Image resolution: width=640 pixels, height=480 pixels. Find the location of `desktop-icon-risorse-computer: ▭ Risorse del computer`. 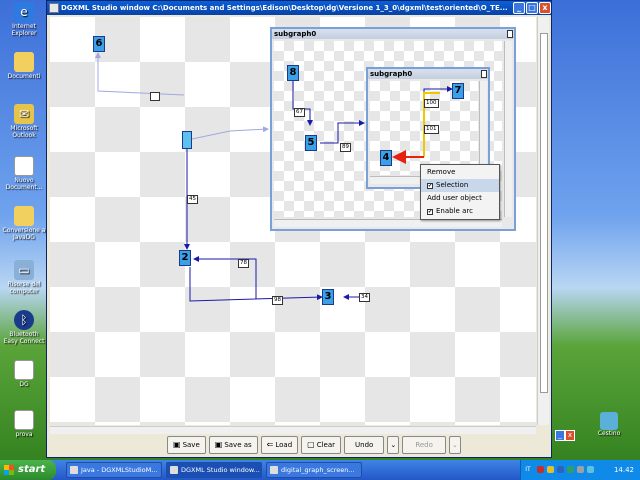

desktop-icon-risorse-computer: ▭ Risorse del computer is located at coordinates (24, 277).